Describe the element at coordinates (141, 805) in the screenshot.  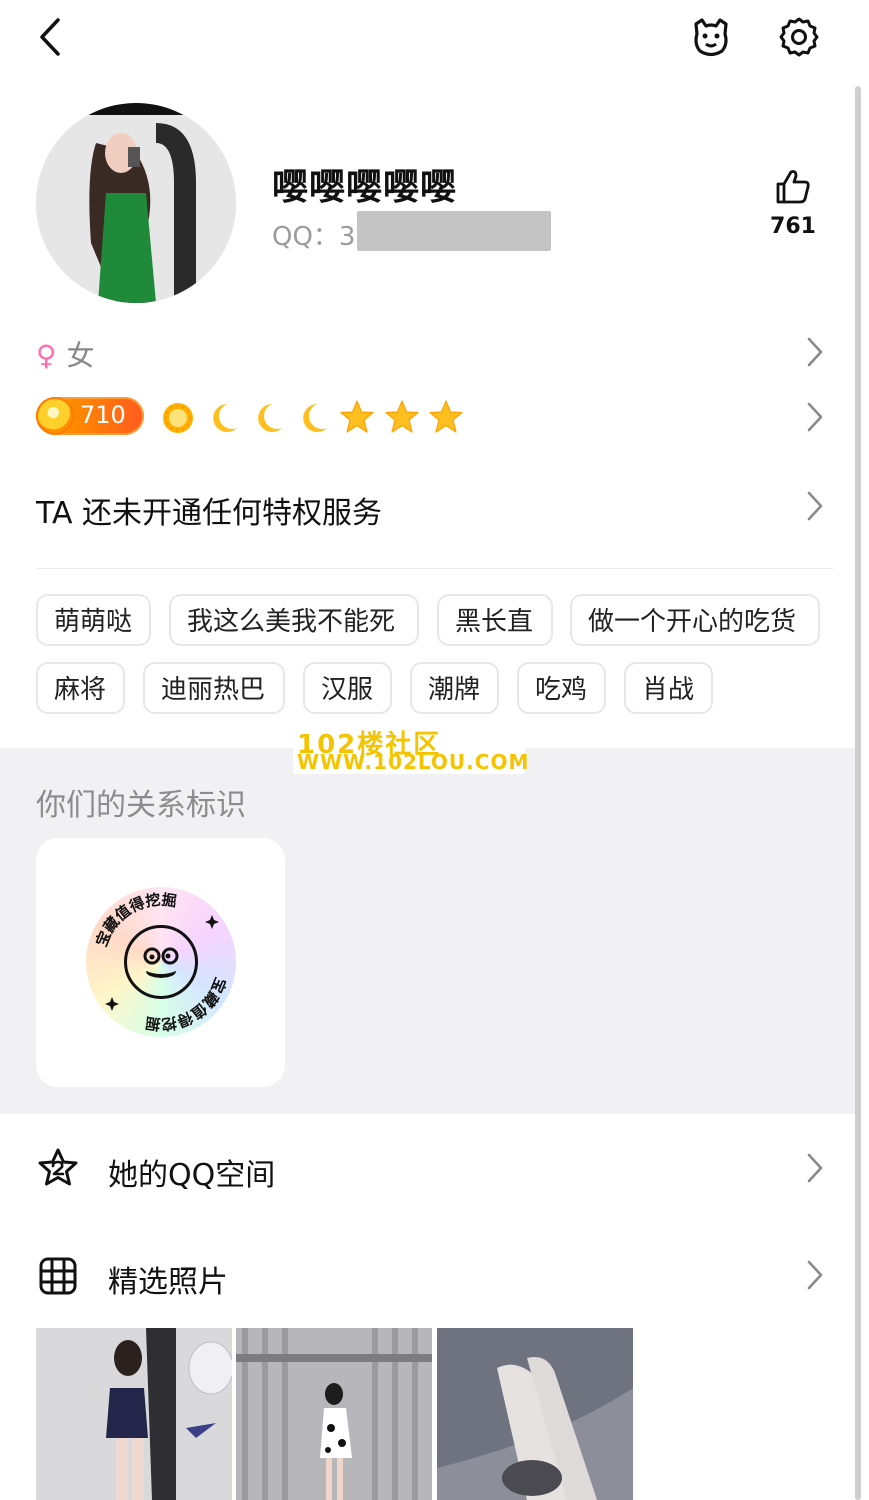
I see `relationship-title: 你们的关系标识` at that location.